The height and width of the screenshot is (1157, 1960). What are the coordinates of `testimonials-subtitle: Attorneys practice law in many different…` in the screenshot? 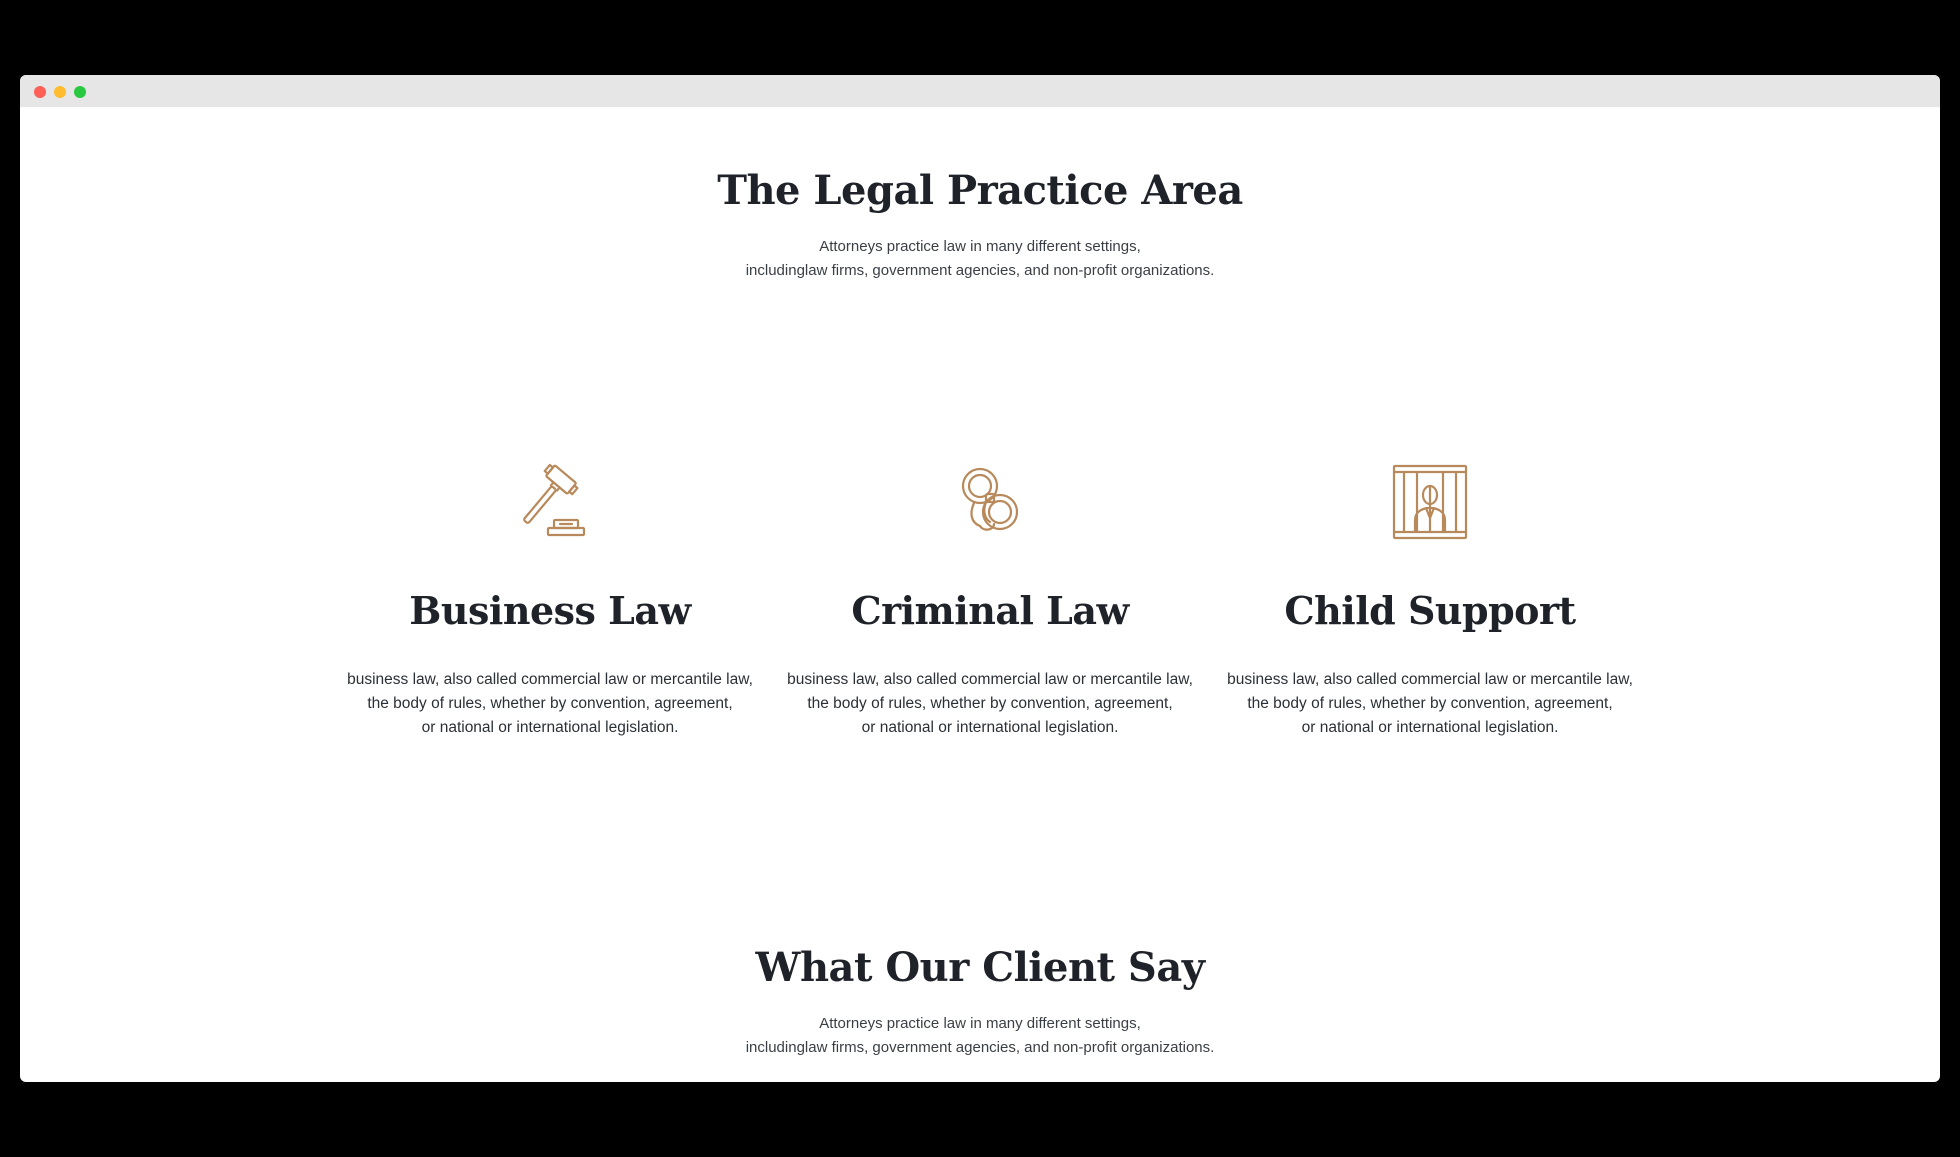 It's located at (980, 1036).